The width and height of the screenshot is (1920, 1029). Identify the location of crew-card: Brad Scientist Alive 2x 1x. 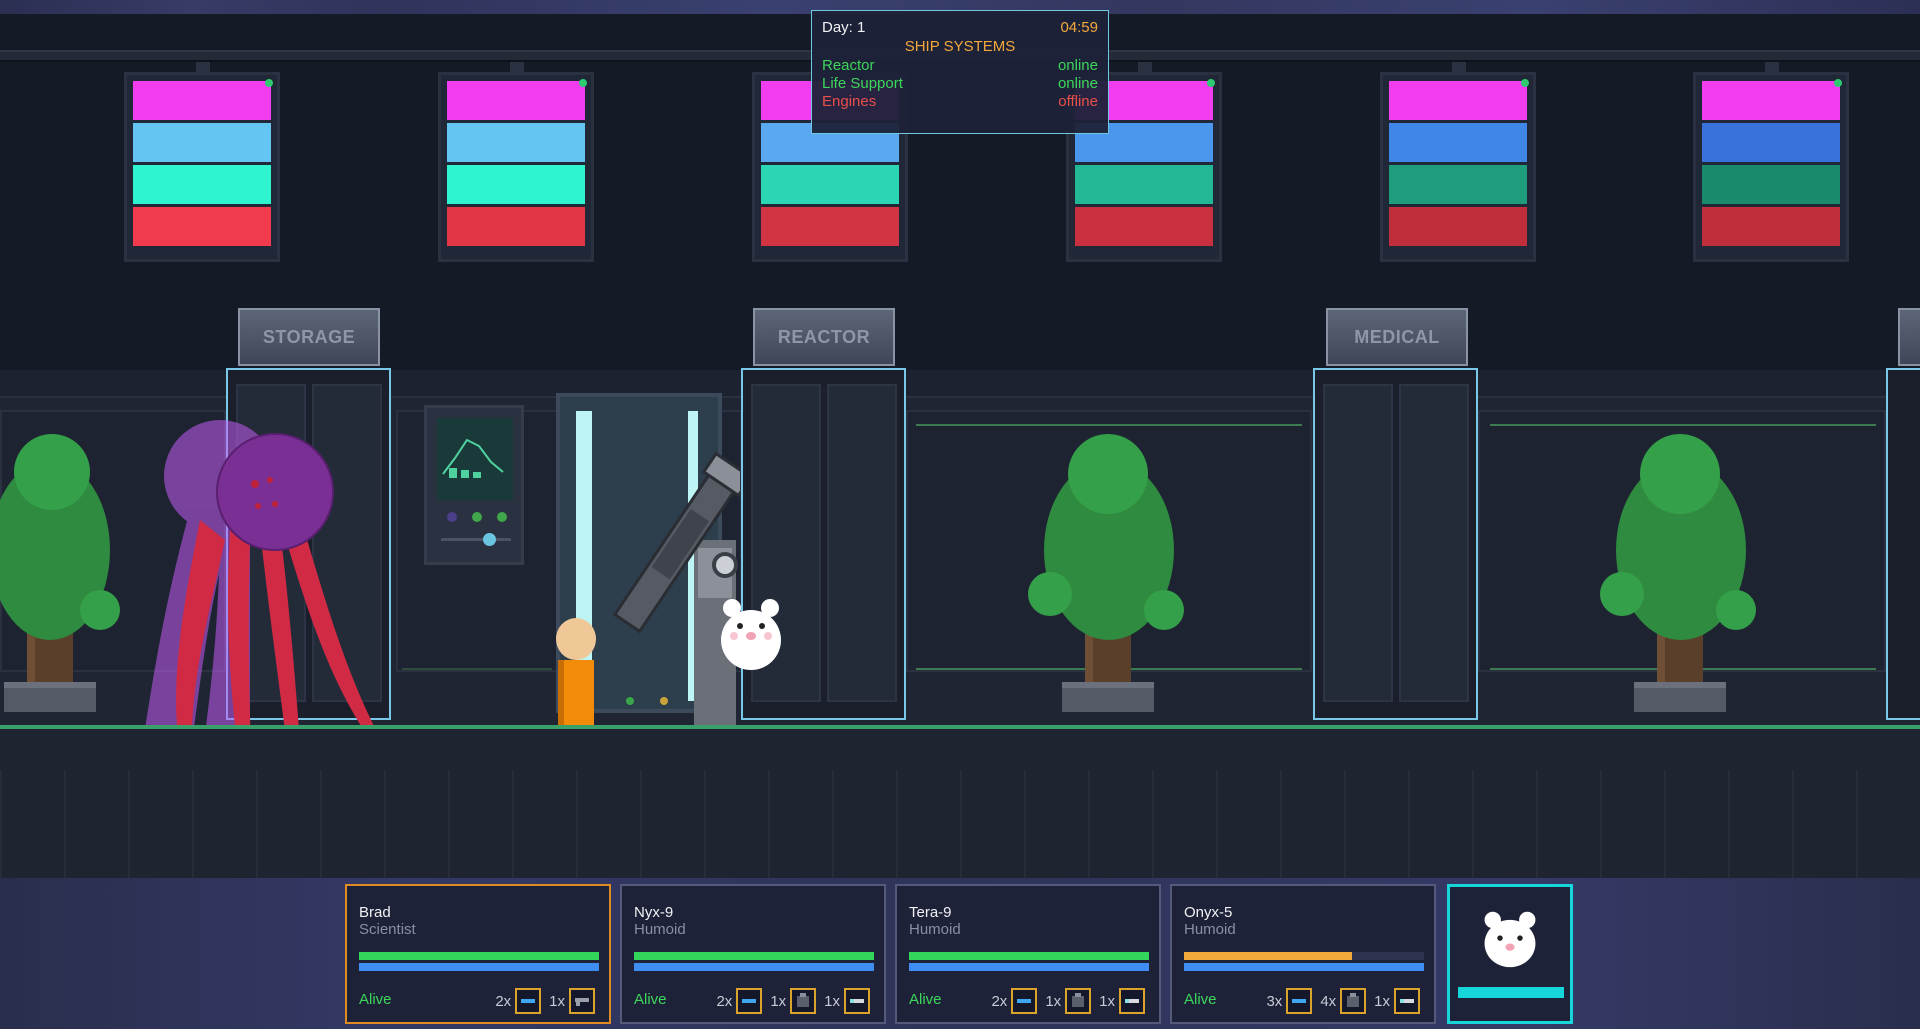
(478, 954).